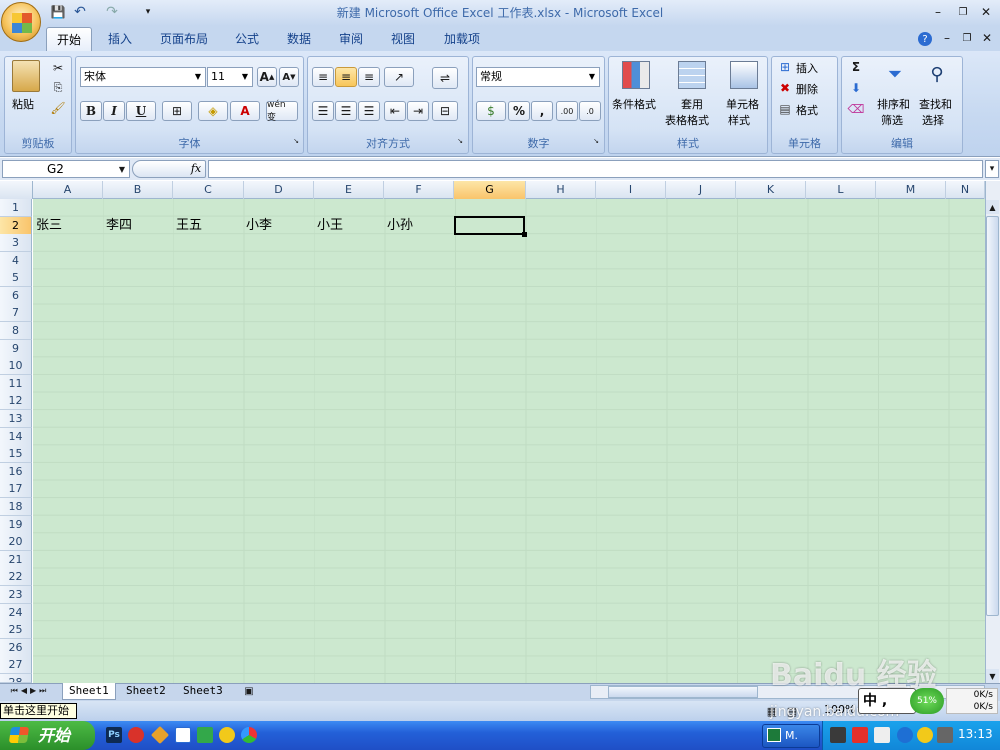 This screenshot has height=750, width=1000. Describe the element at coordinates (119, 226) in the screenshot. I see `cell-b2: 李四` at that location.